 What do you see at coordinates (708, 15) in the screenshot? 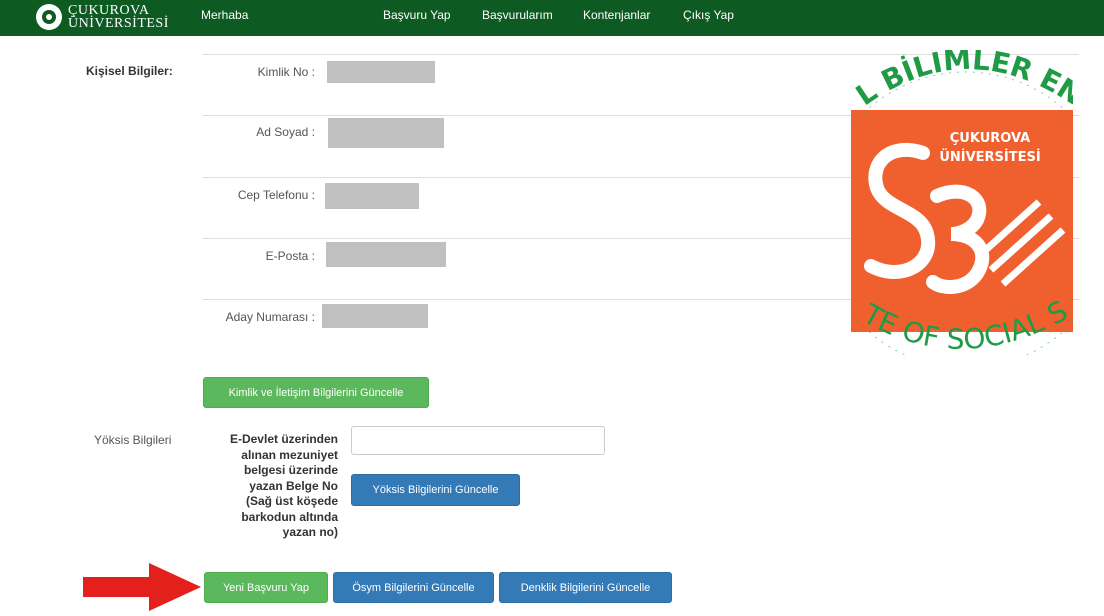
I see `nav-cikis-yap: Çıkış Yap` at bounding box center [708, 15].